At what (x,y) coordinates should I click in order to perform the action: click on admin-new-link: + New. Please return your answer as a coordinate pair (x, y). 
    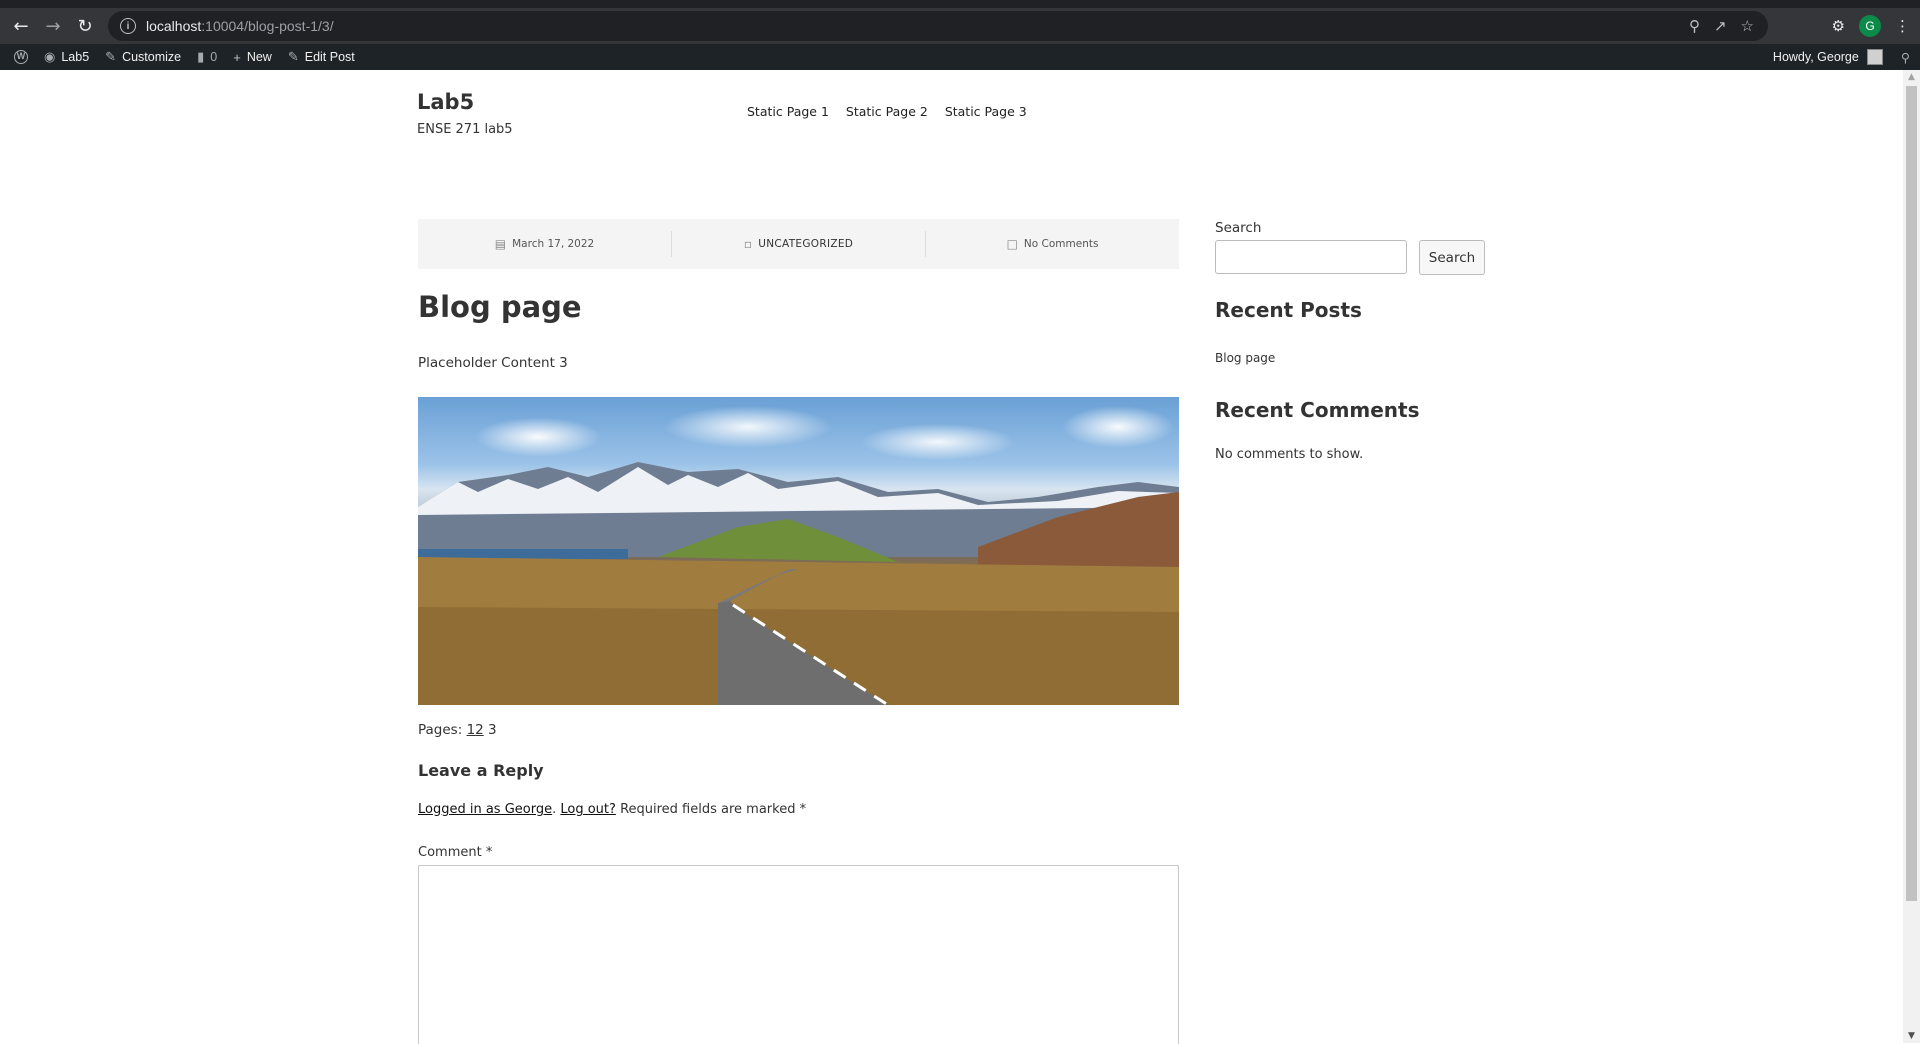
    Looking at the image, I should click on (252, 57).